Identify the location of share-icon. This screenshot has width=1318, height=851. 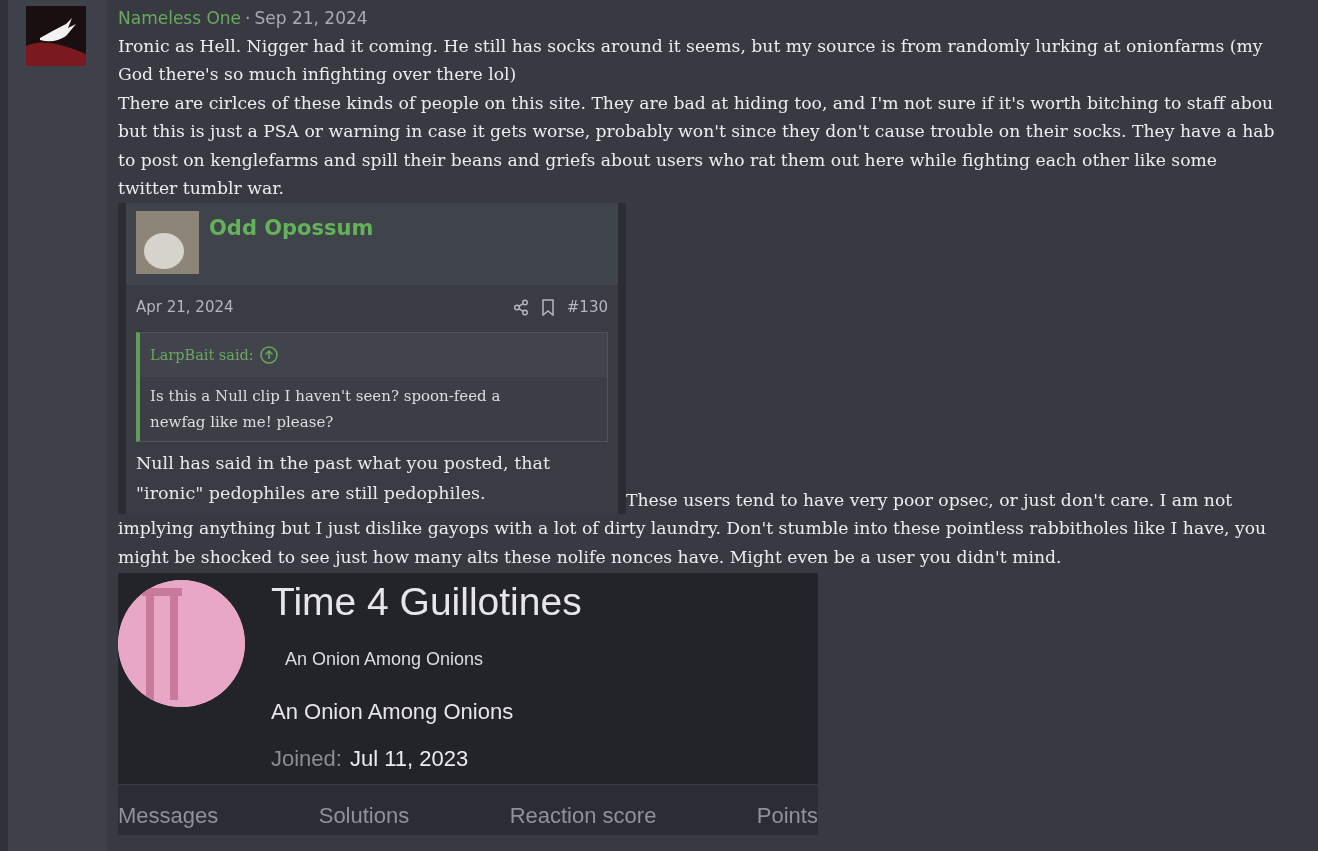
(520, 307).